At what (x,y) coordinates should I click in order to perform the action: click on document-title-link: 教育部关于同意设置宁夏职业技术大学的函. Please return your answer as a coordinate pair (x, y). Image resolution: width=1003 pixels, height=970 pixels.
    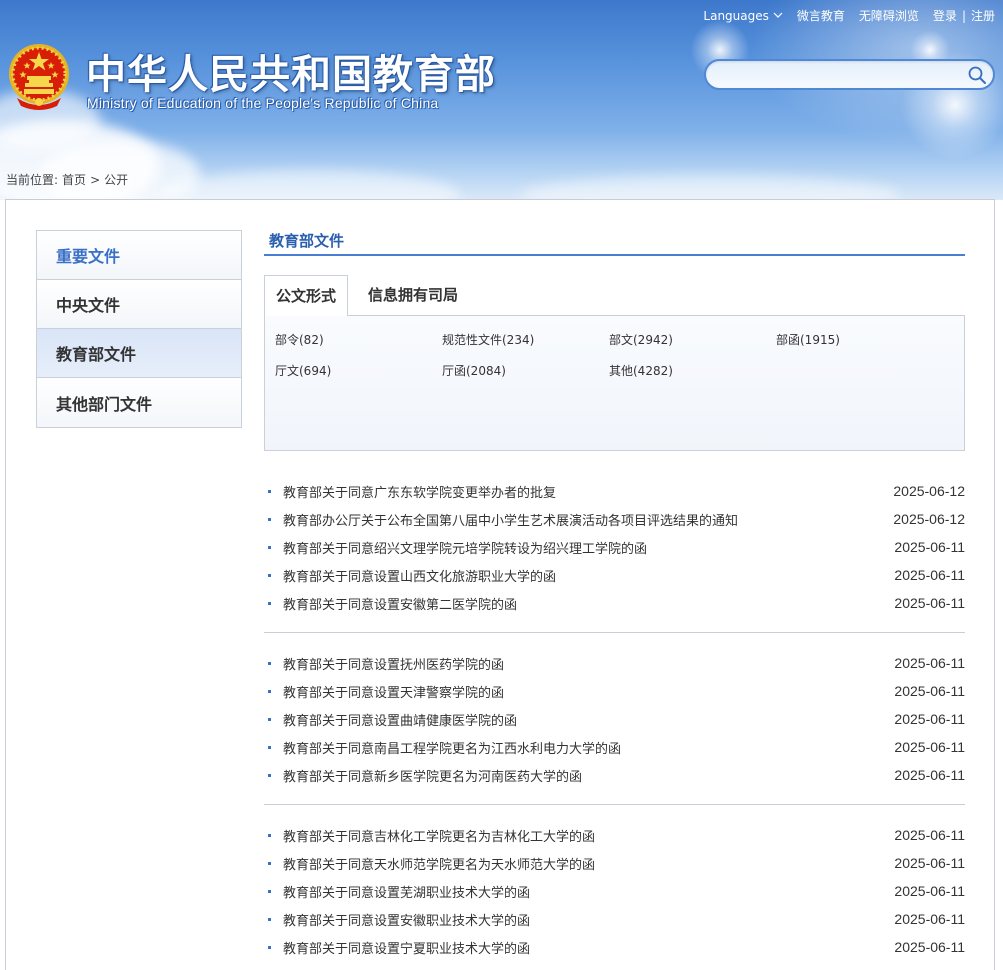
    Looking at the image, I should click on (406, 947).